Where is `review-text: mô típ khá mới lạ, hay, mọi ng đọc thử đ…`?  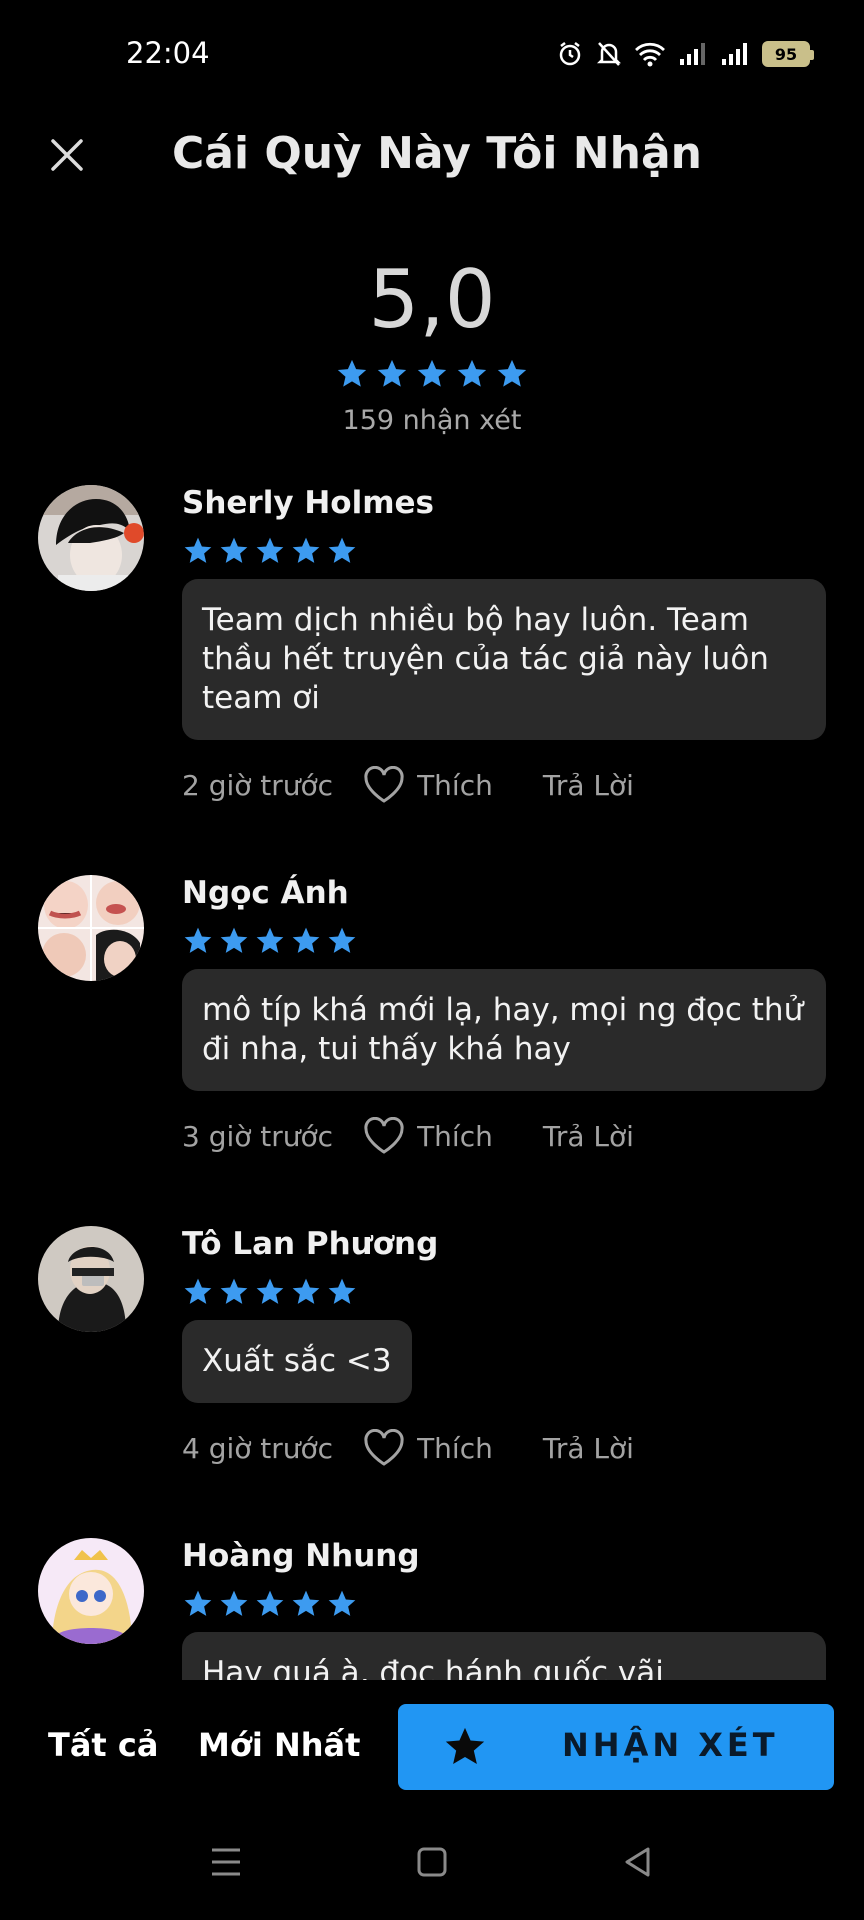
review-text: mô típ khá mới lạ, hay, mọi ng đọc thử đ… is located at coordinates (504, 1030).